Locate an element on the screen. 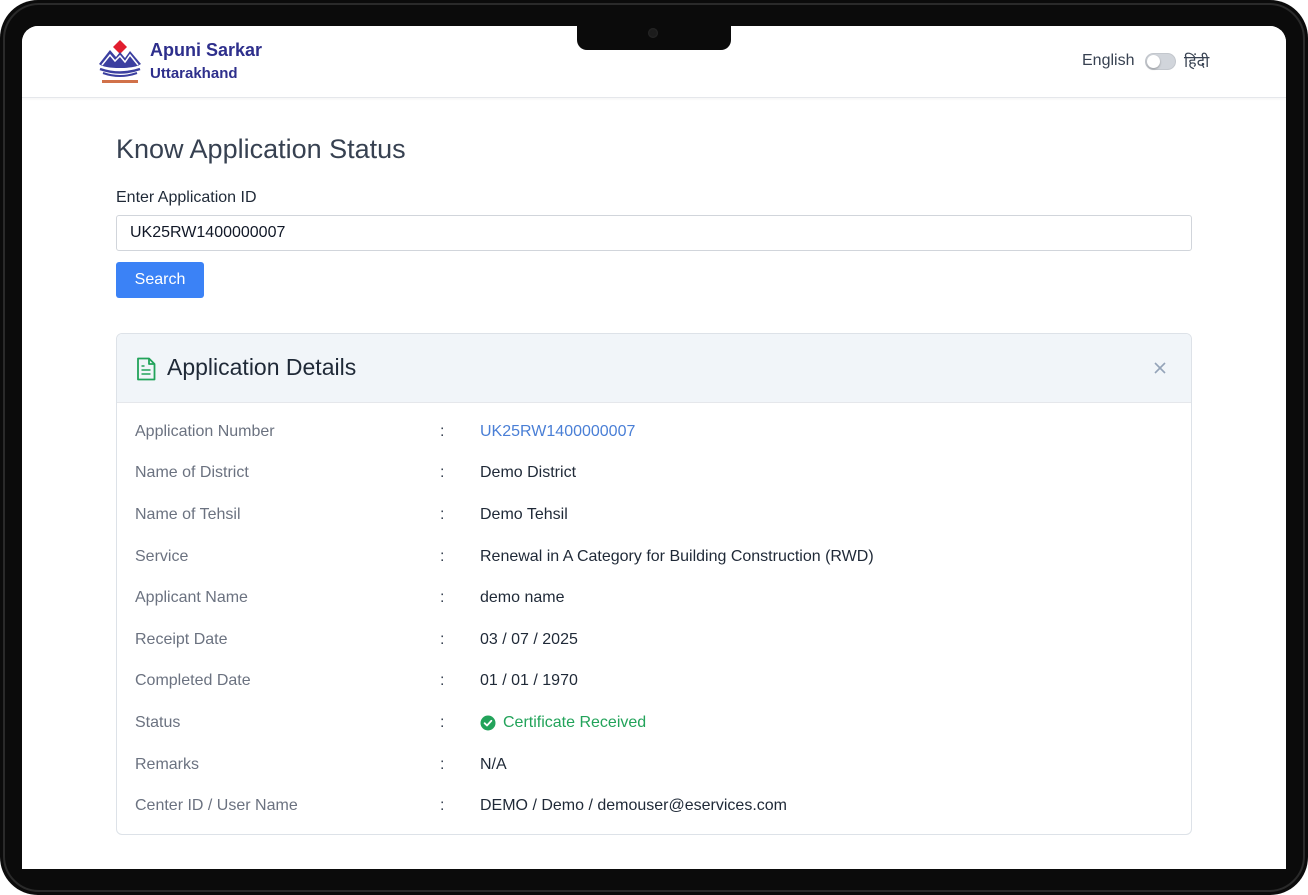 This screenshot has height=895, width=1308. detail-label: Name of Tehsil is located at coordinates (188, 514).